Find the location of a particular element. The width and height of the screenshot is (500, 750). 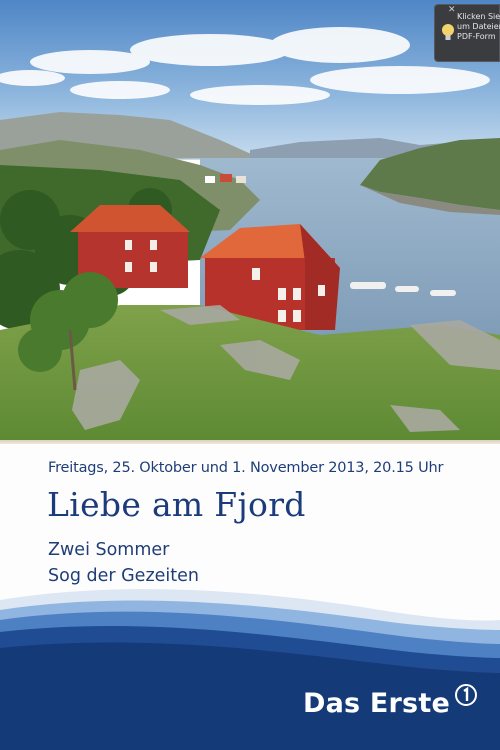

ard-one-logo-icon is located at coordinates (466, 695).